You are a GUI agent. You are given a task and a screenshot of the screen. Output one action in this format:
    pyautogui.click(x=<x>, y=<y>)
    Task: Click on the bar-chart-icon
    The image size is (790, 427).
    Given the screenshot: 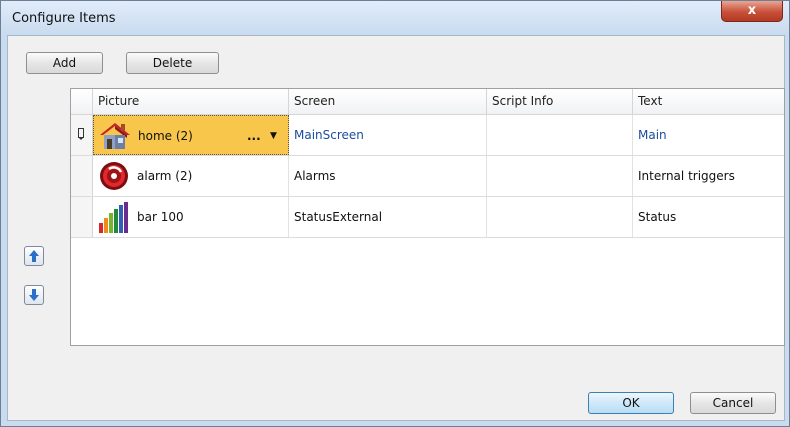 What is the action you would take?
    pyautogui.click(x=113, y=217)
    